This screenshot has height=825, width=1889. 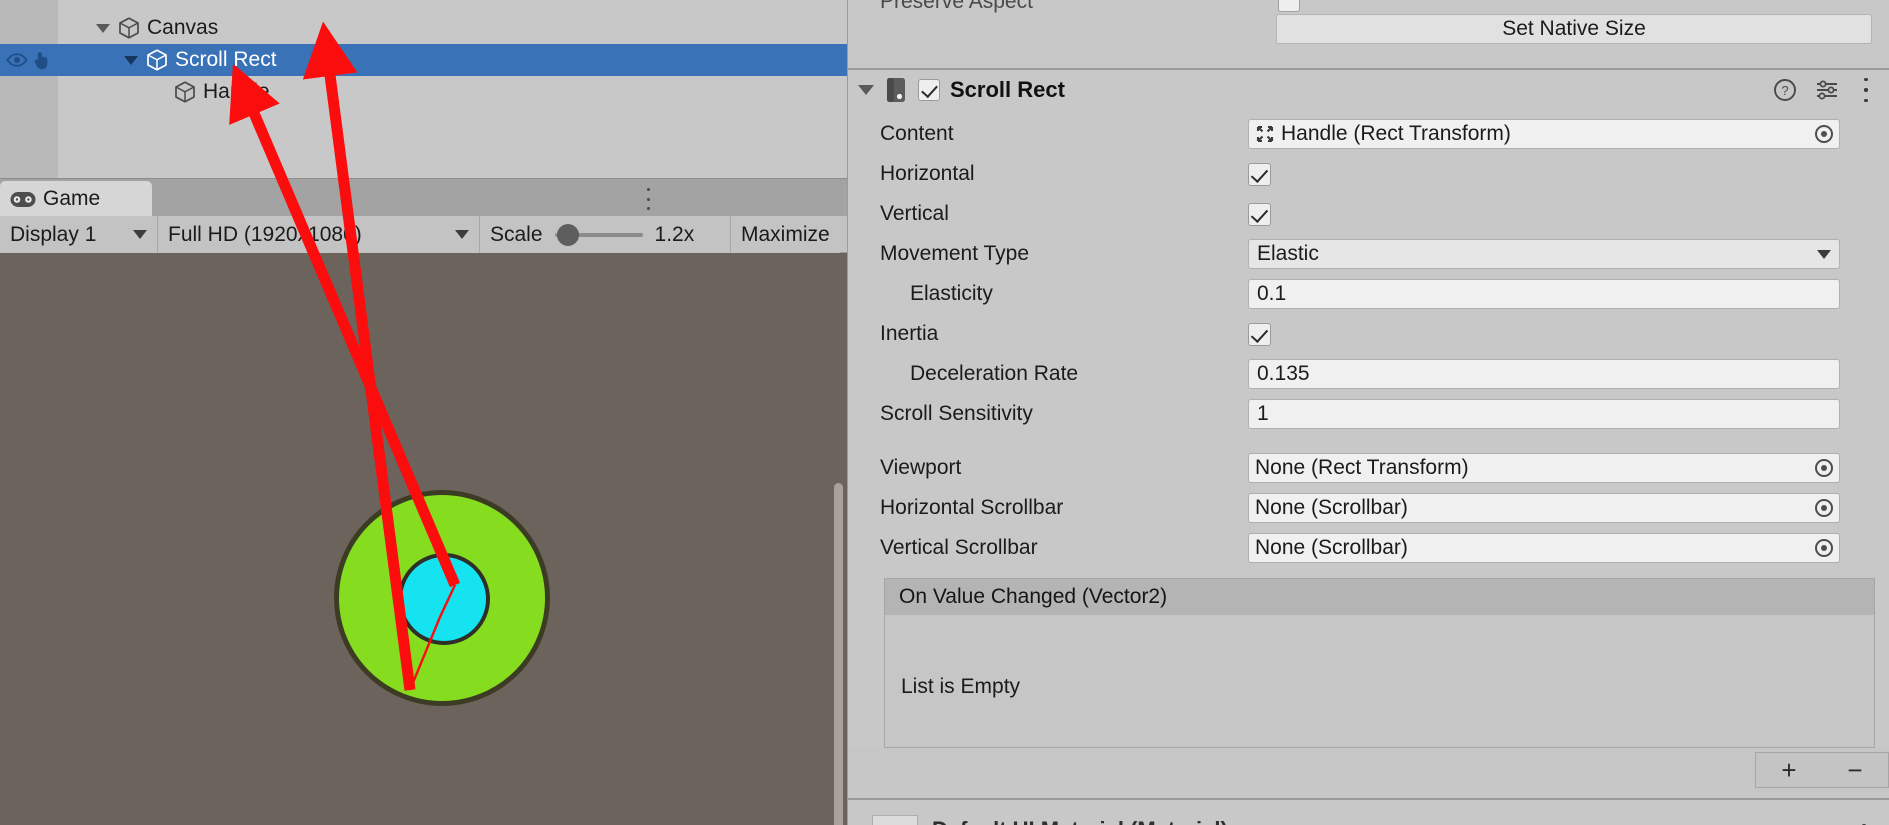 I want to click on scroll-rect-title: Scroll Rect, so click(x=1007, y=89).